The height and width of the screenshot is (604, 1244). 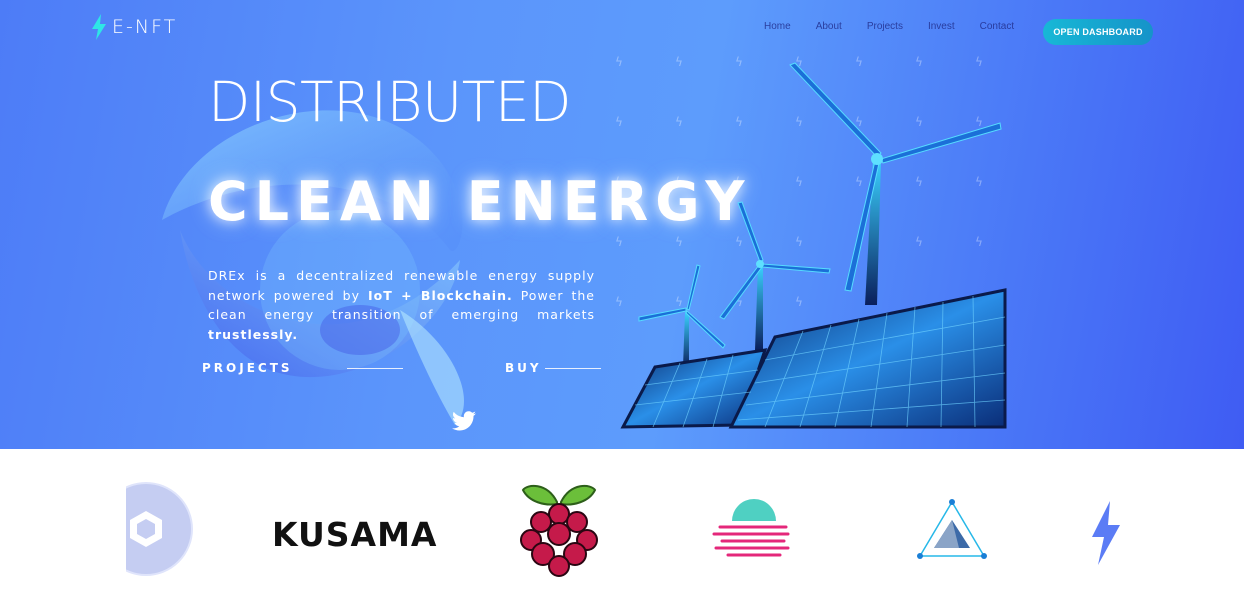 What do you see at coordinates (885, 26) in the screenshot?
I see `nav-projects: Projects` at bounding box center [885, 26].